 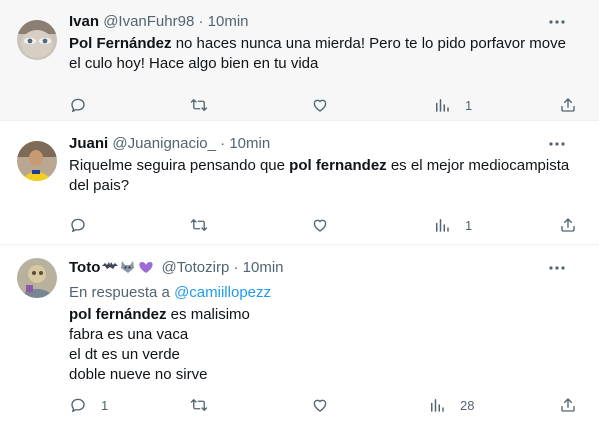 I want to click on purple-heart-icon, so click(x=146, y=267).